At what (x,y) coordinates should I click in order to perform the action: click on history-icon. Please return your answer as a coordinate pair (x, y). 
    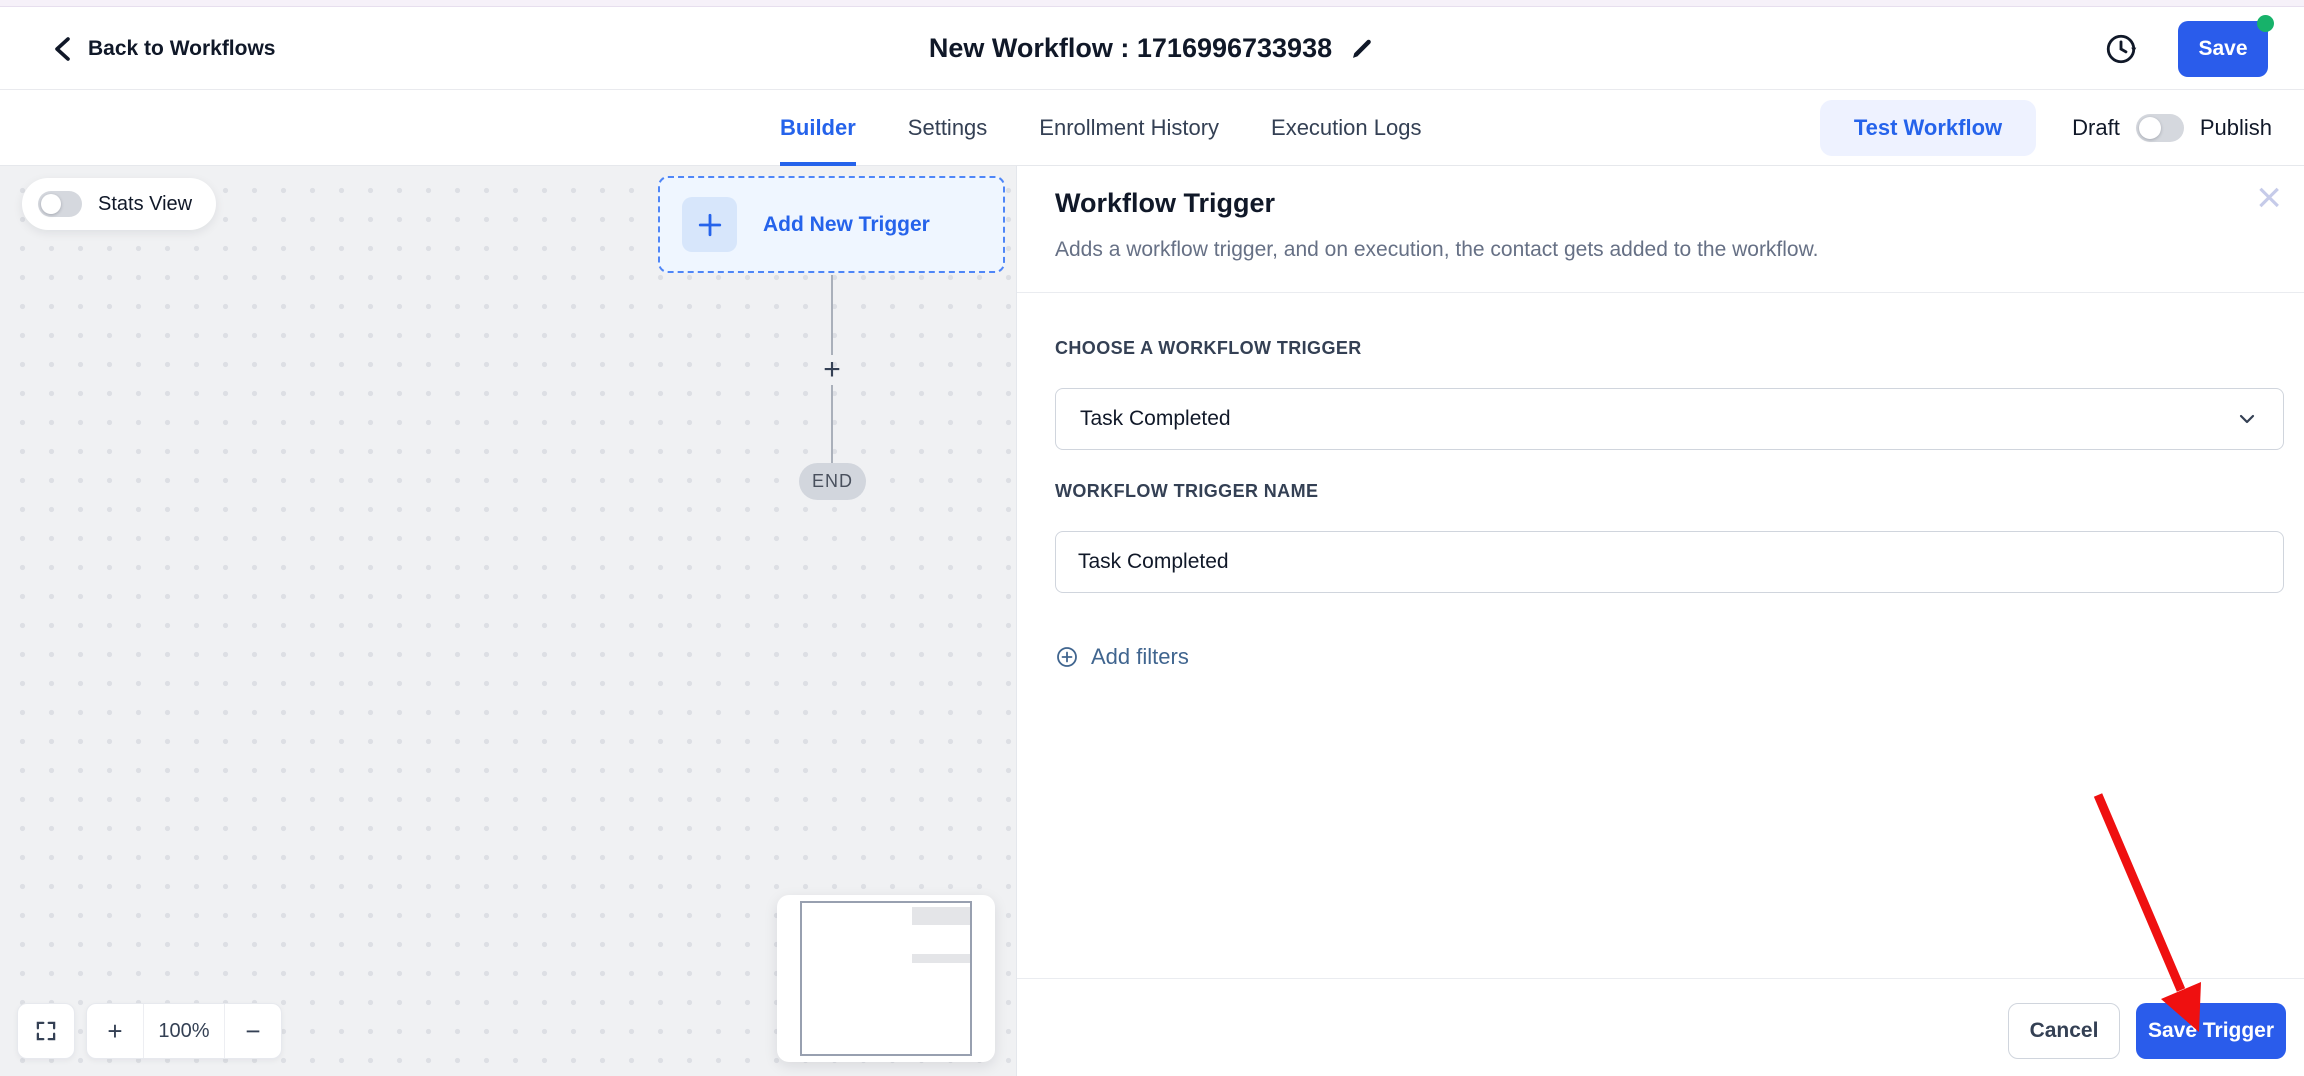
    Looking at the image, I should click on (2121, 49).